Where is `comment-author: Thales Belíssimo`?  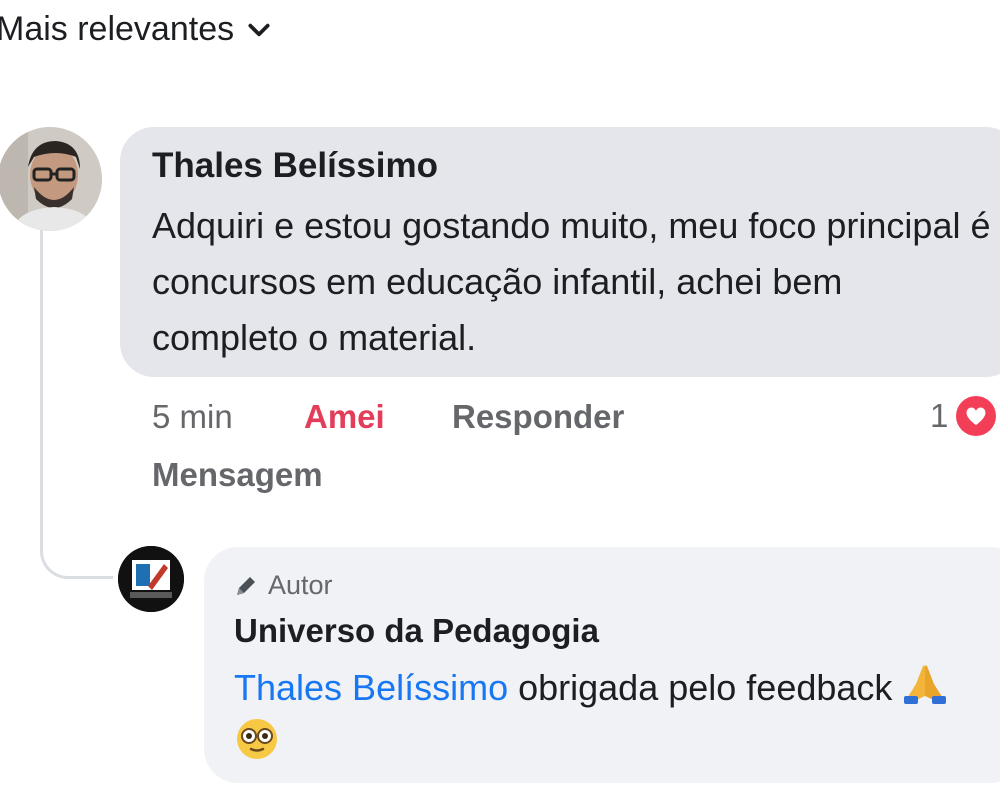 comment-author: Thales Belíssimo is located at coordinates (295, 166).